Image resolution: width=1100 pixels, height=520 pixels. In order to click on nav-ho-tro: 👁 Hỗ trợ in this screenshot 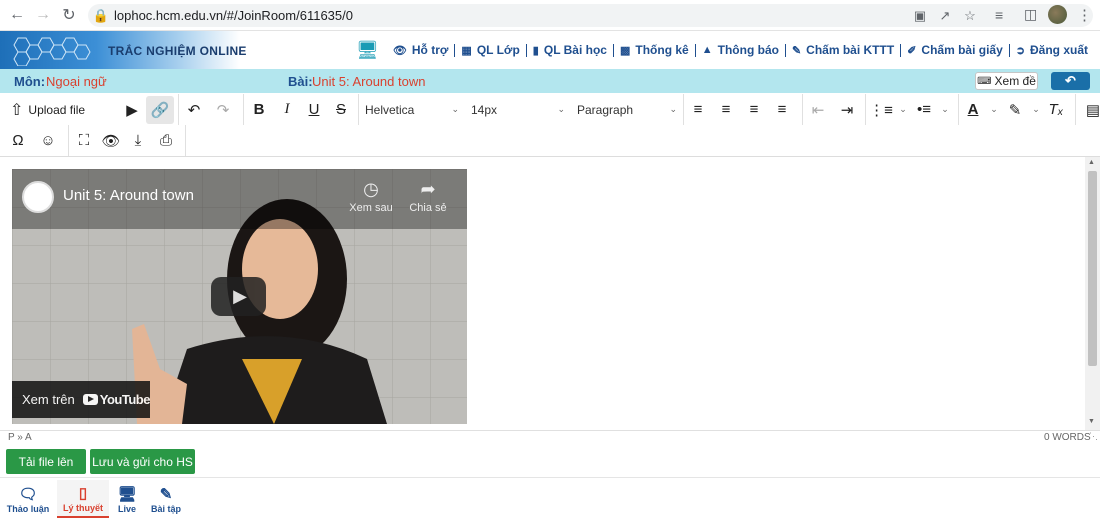, I will do `click(421, 50)`.